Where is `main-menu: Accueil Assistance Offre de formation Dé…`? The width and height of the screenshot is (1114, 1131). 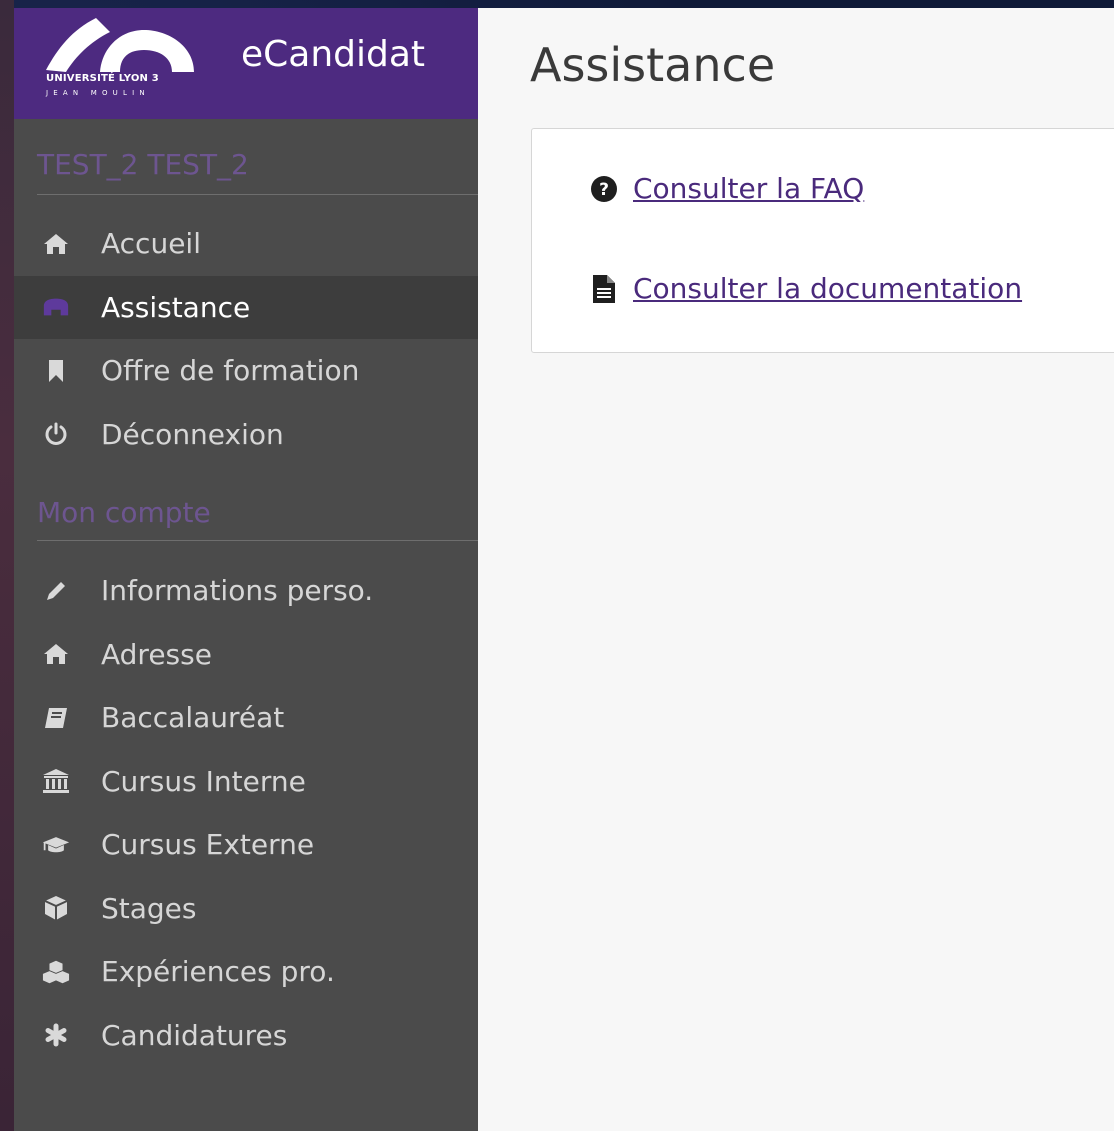
main-menu: Accueil Assistance Offre de formation Dé… is located at coordinates (246, 339).